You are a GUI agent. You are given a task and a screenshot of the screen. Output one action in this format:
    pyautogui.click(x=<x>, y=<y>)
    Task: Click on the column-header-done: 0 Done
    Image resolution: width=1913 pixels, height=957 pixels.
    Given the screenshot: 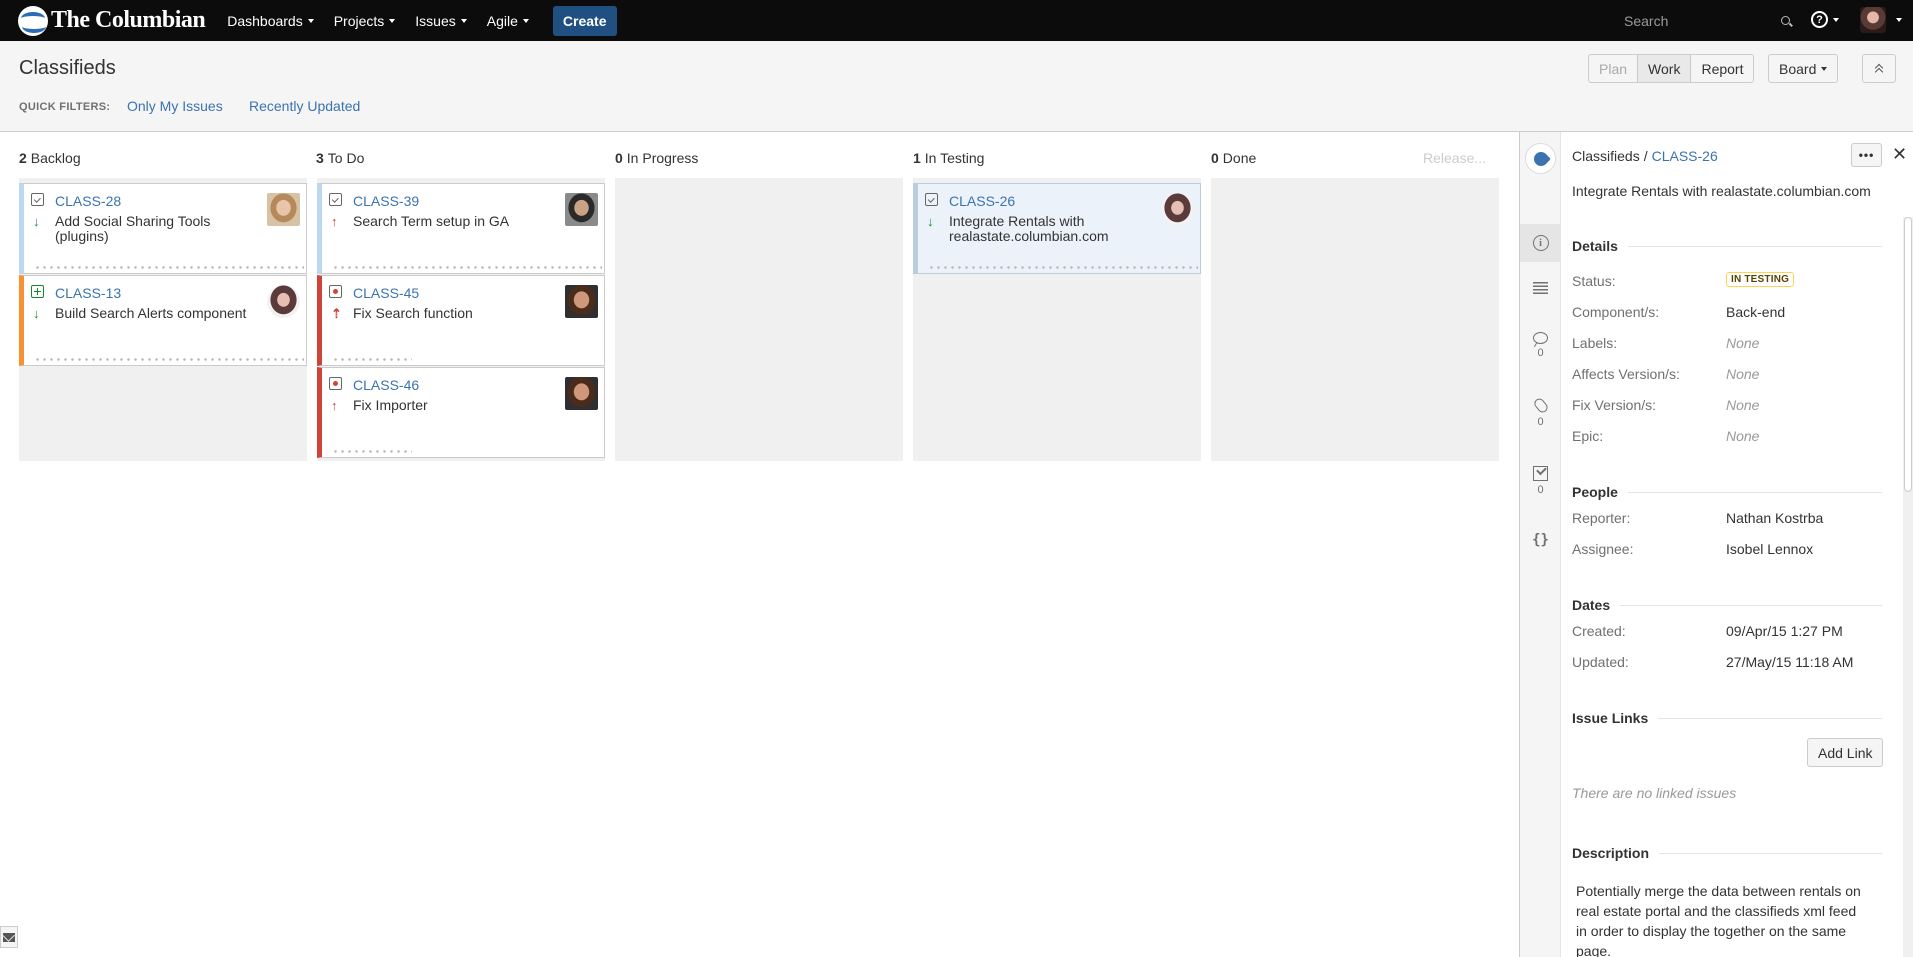 What is the action you would take?
    pyautogui.click(x=1233, y=158)
    